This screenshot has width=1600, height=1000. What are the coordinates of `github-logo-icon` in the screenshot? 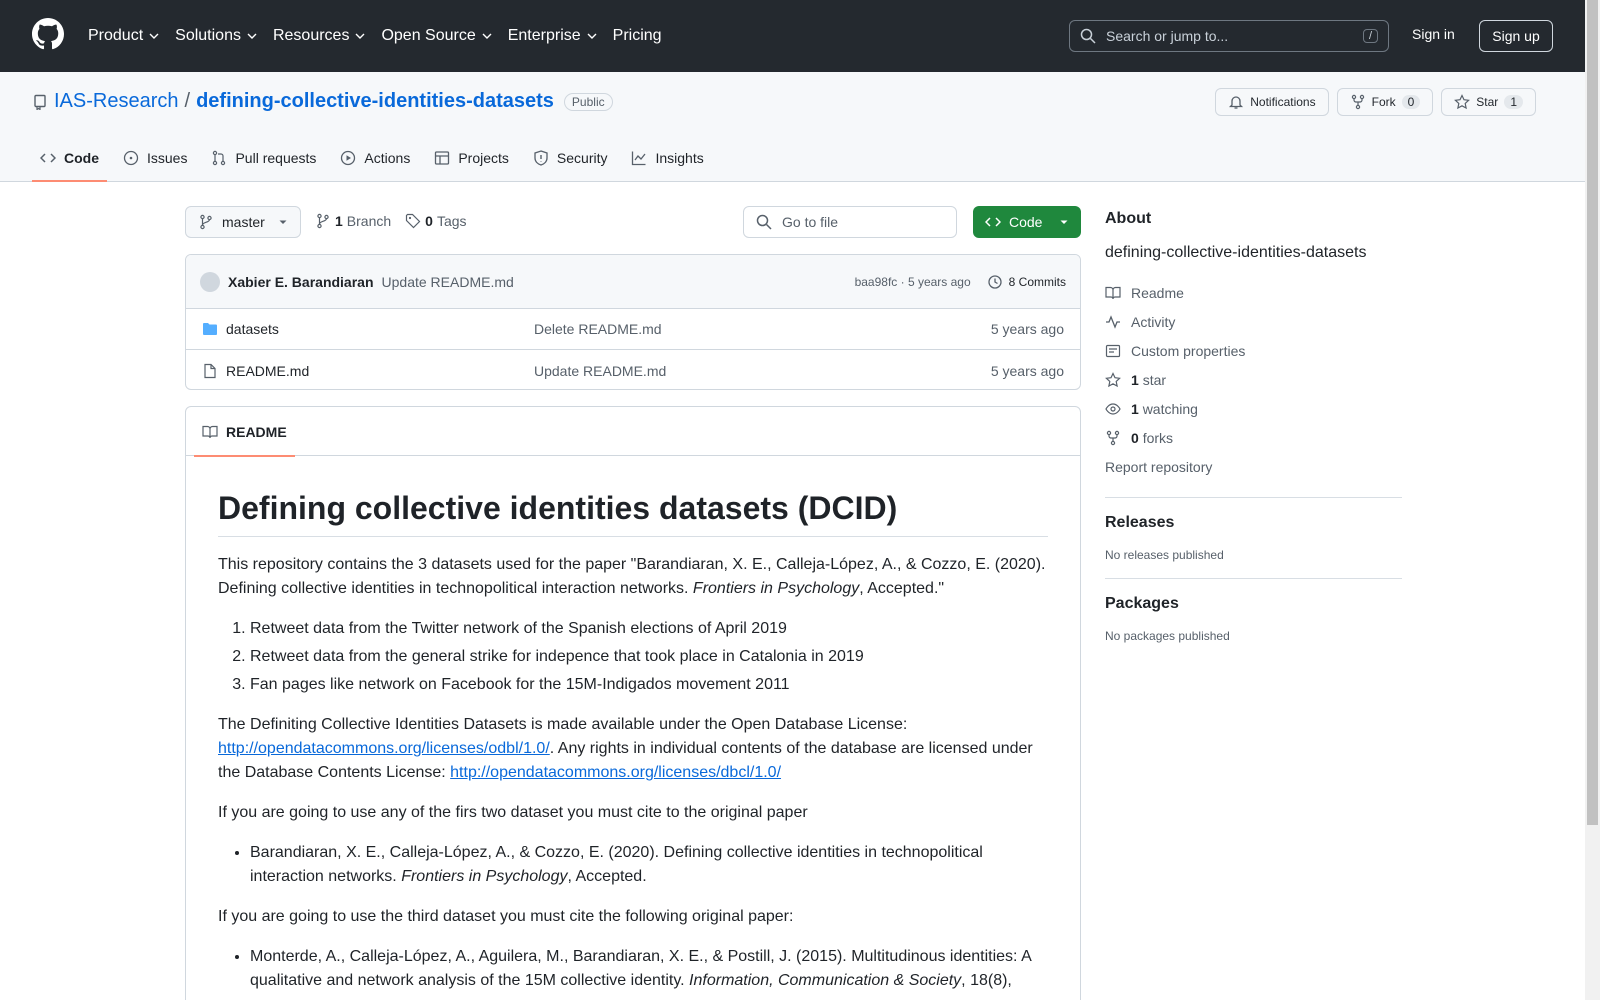 It's located at (48, 34).